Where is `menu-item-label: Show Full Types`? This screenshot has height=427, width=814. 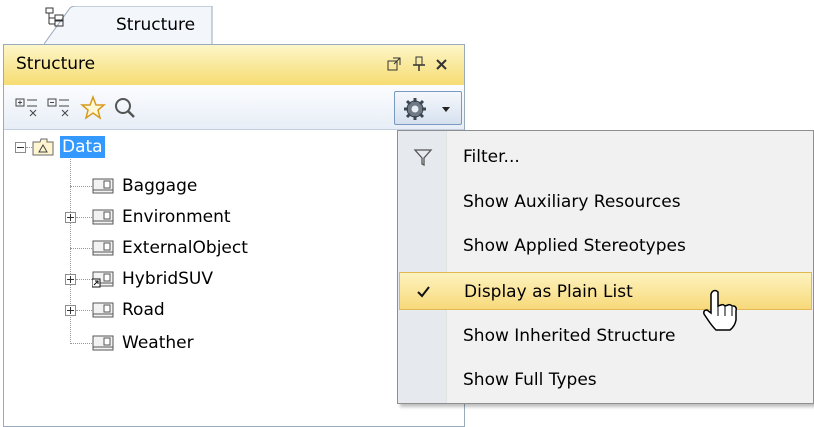 menu-item-label: Show Full Types is located at coordinates (530, 380).